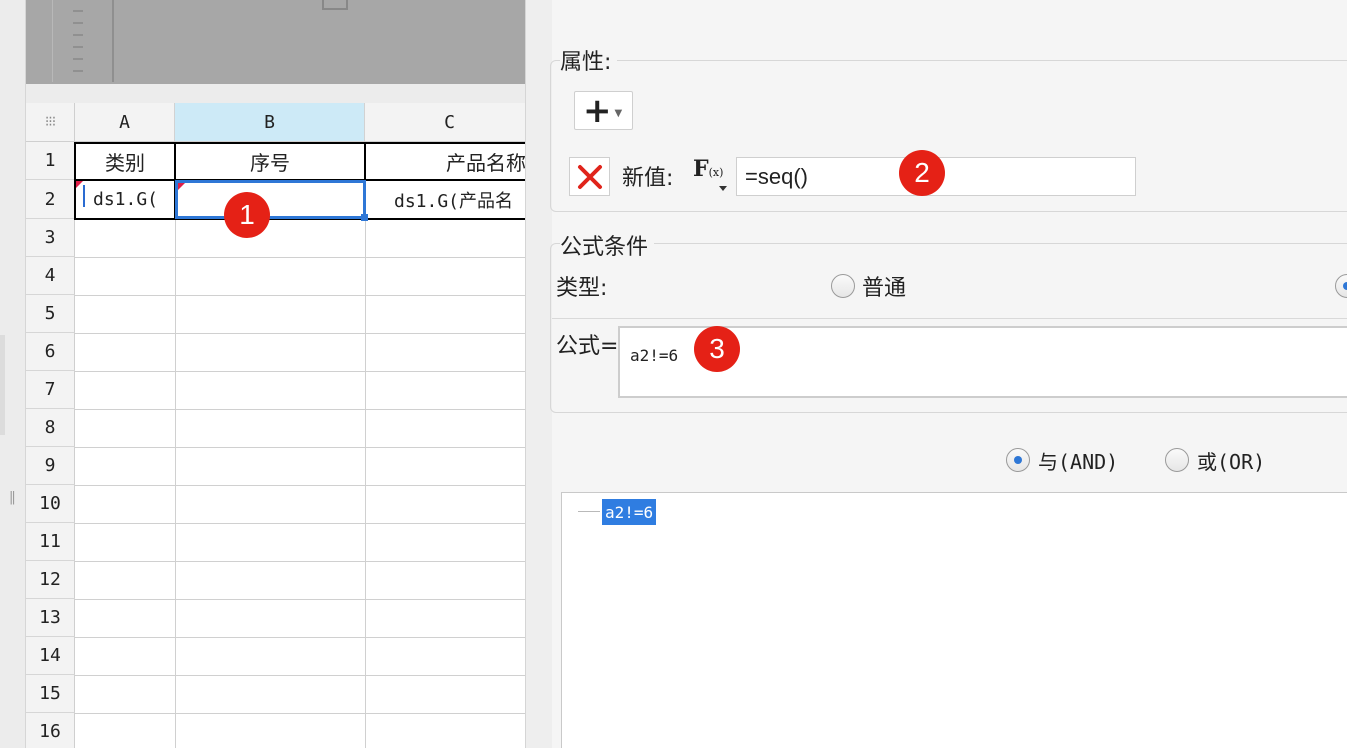 The width and height of the screenshot is (1347, 748). What do you see at coordinates (1177, 460) in the screenshot?
I see `logic-or-radio` at bounding box center [1177, 460].